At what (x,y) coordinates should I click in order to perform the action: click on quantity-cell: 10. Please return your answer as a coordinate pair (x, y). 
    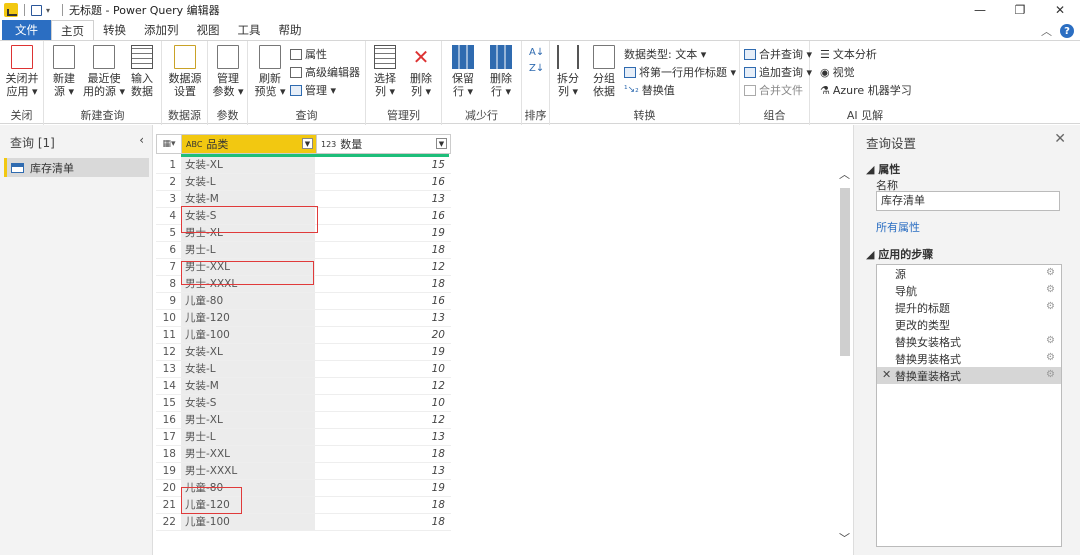
    Looking at the image, I should click on (382, 403).